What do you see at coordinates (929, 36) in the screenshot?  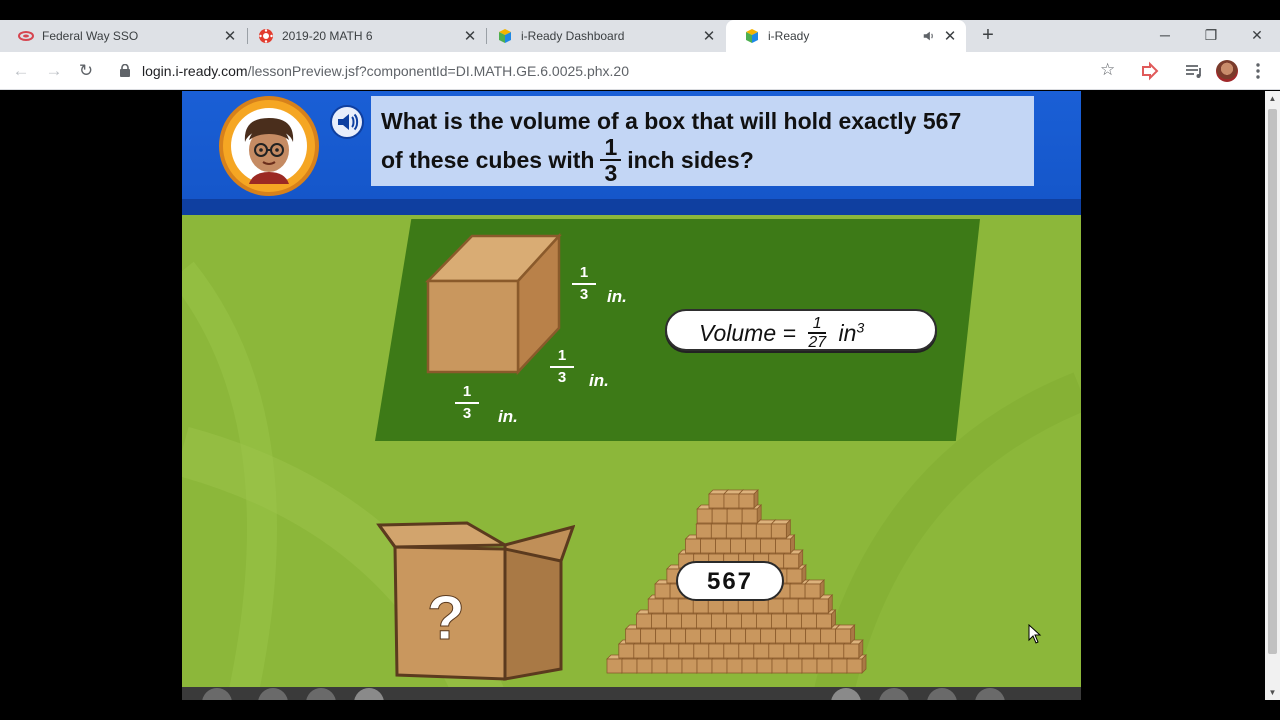 I see `tab-audio-playing-icon` at bounding box center [929, 36].